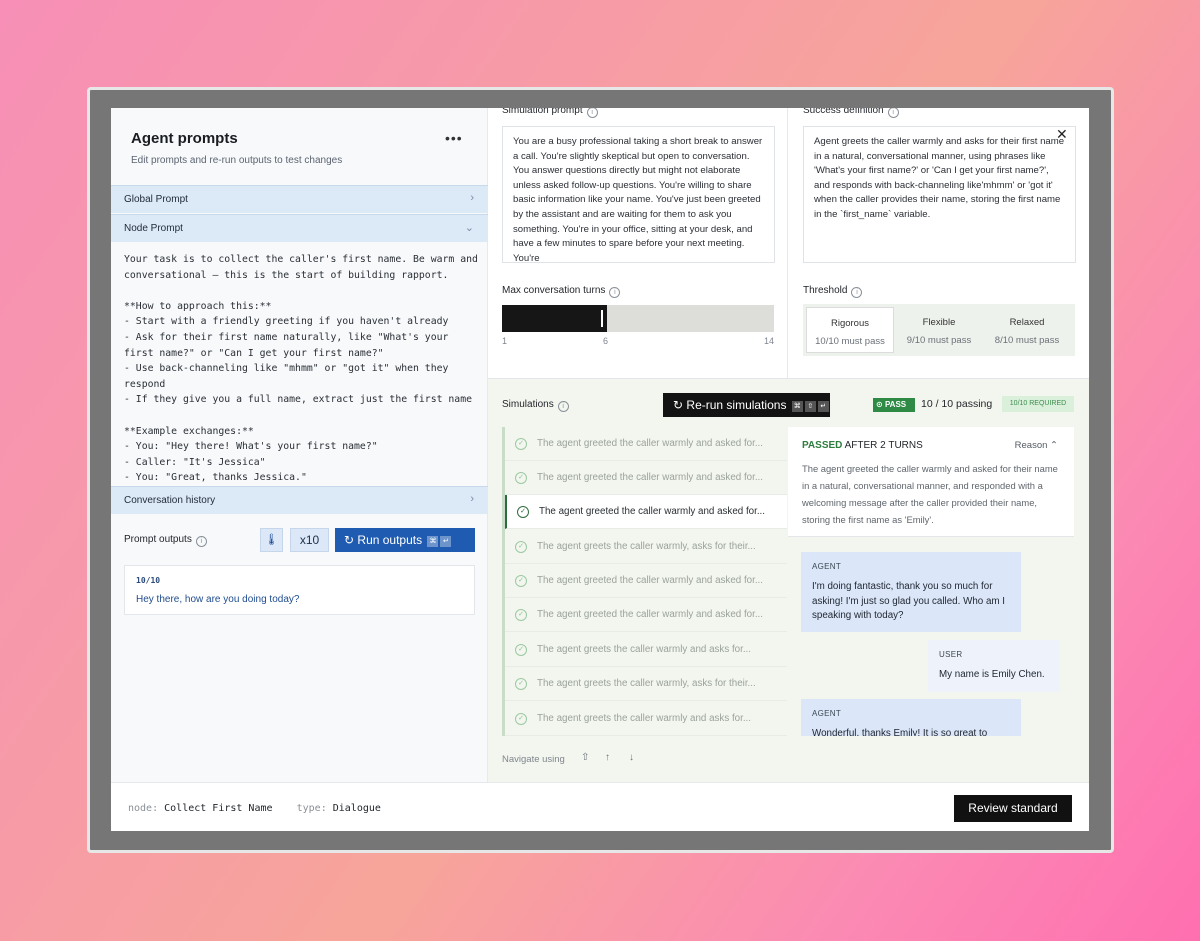  I want to click on accordion-node-prompt: Node Prompt ⌄, so click(299, 228).